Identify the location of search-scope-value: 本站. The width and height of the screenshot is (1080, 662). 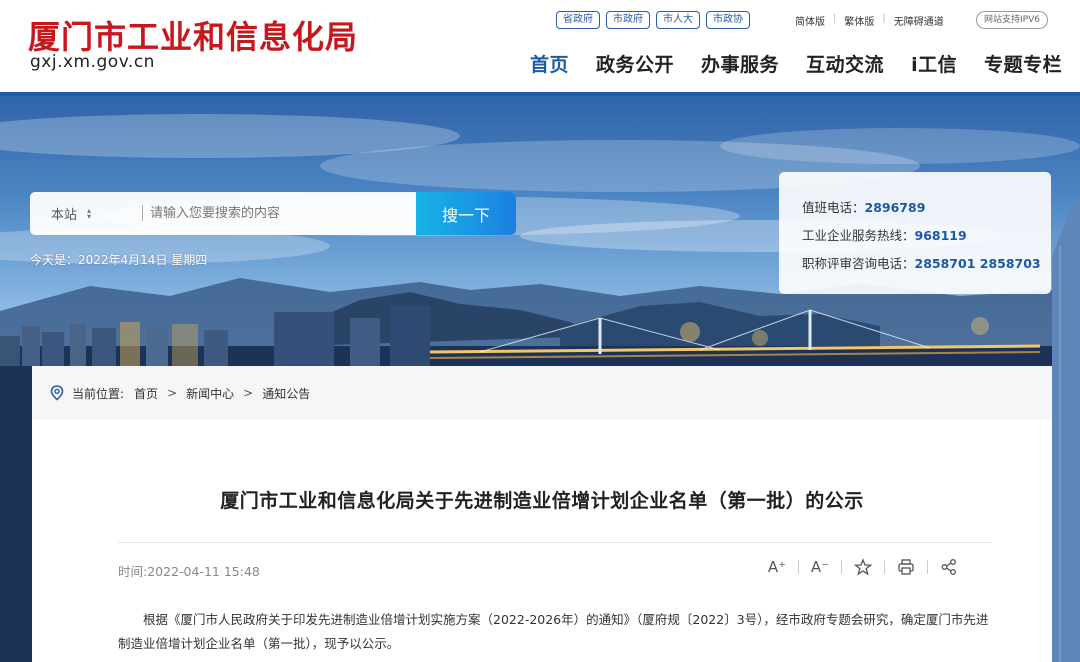
(63, 215).